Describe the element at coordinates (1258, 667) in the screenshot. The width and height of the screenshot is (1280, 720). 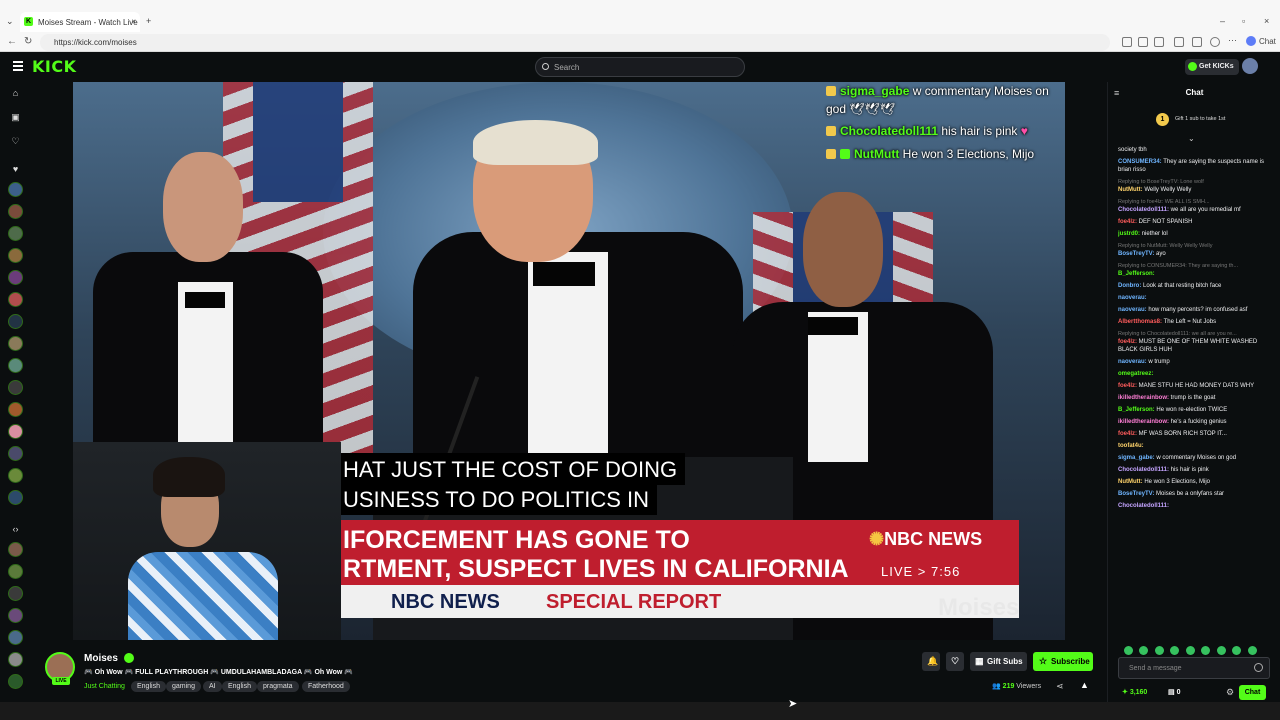
I see `emoji-picker-icon` at that location.